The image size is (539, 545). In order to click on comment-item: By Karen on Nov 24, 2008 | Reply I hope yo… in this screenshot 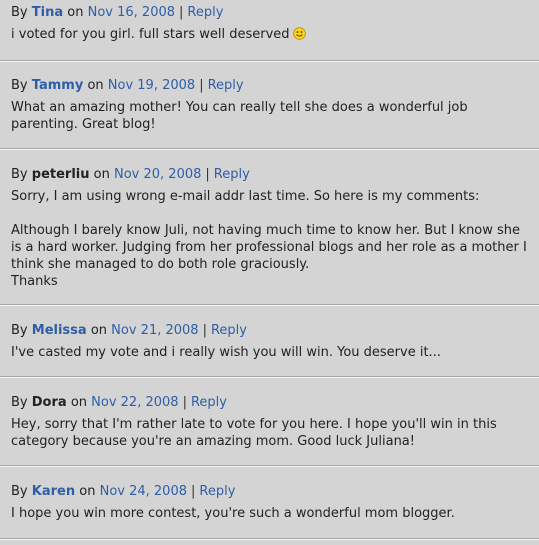, I will do `click(269, 502)`.